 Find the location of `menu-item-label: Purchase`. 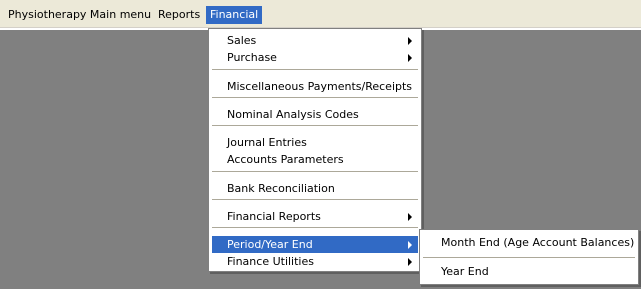

menu-item-label: Purchase is located at coordinates (252, 57).